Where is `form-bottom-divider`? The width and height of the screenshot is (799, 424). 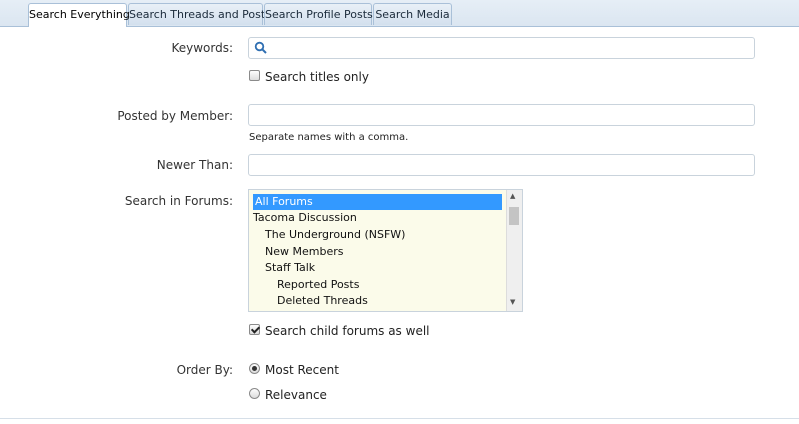
form-bottom-divider is located at coordinates (399, 418).